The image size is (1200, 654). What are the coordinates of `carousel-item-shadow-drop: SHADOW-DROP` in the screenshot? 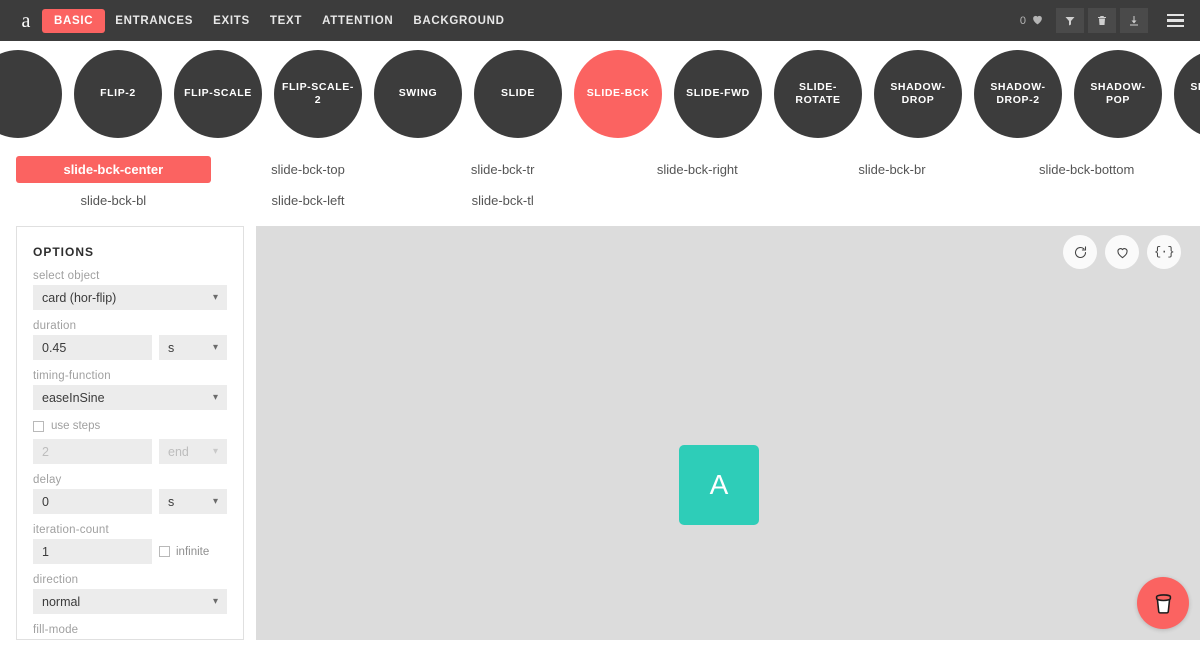 It's located at (918, 94).